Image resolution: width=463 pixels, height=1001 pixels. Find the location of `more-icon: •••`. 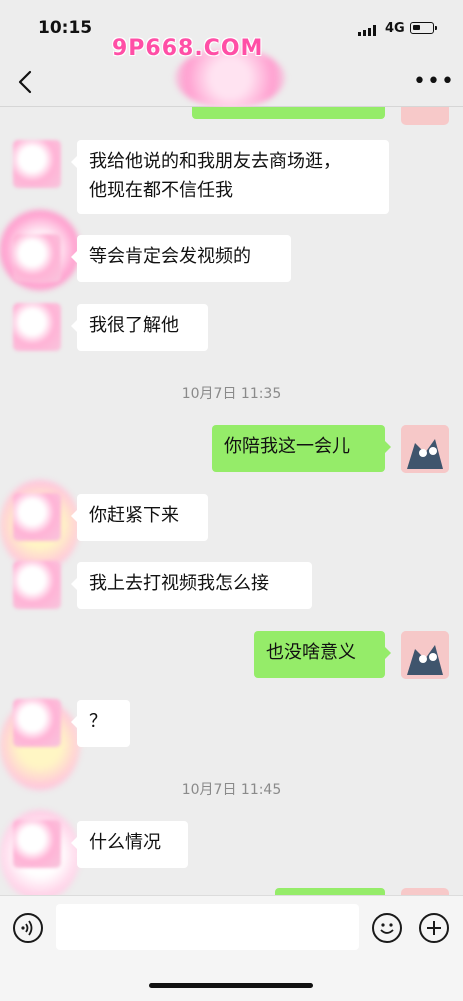

more-icon: ••• is located at coordinates (433, 82).